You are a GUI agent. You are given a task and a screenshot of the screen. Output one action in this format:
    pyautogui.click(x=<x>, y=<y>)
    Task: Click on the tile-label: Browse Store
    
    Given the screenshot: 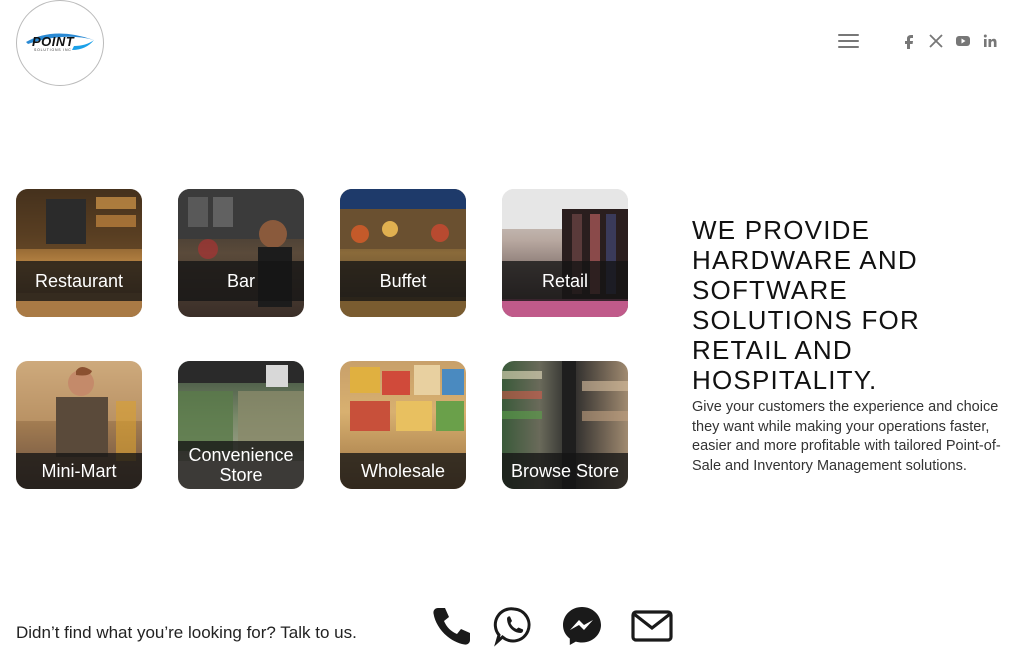 What is the action you would take?
    pyautogui.click(x=565, y=471)
    